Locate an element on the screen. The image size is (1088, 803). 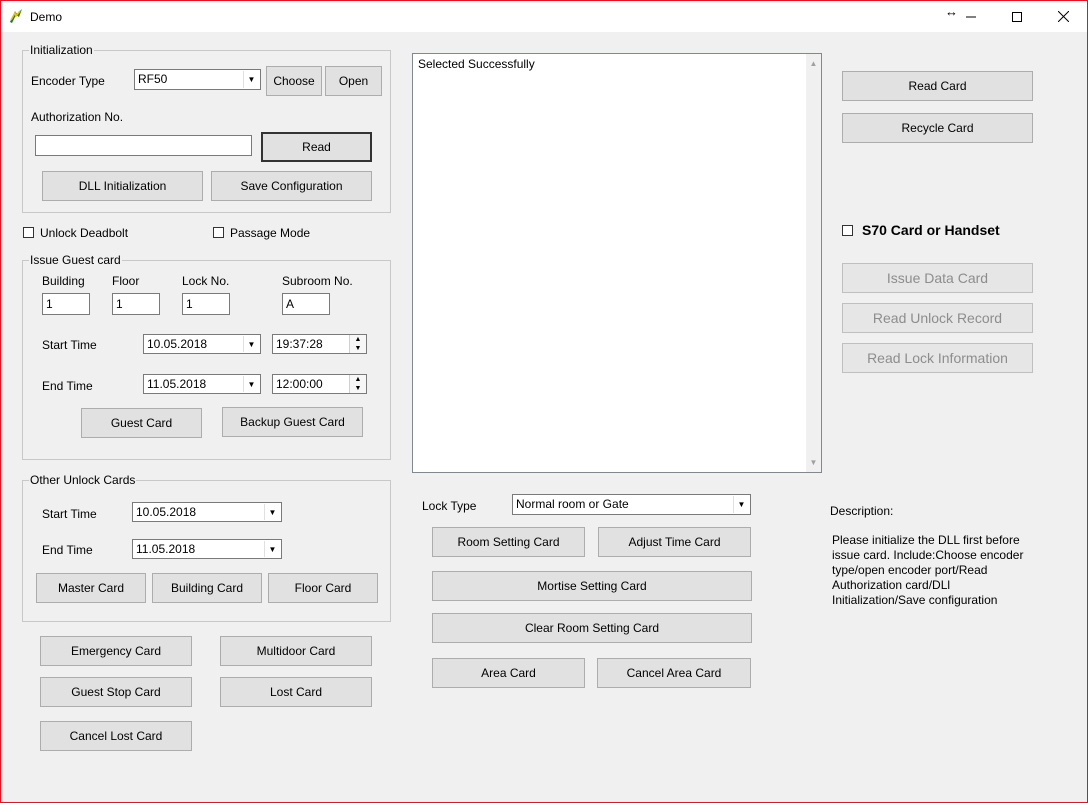
lock-type-label: Lock Type is located at coordinates (449, 506).